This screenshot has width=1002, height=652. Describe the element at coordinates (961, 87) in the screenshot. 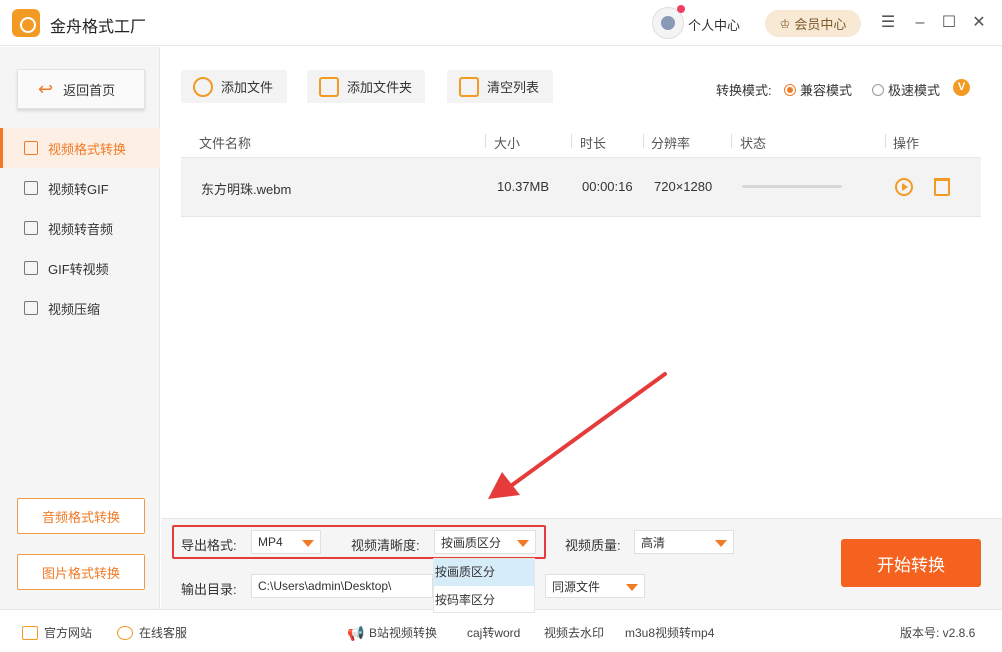

I see `vip-badge-icon: V` at that location.